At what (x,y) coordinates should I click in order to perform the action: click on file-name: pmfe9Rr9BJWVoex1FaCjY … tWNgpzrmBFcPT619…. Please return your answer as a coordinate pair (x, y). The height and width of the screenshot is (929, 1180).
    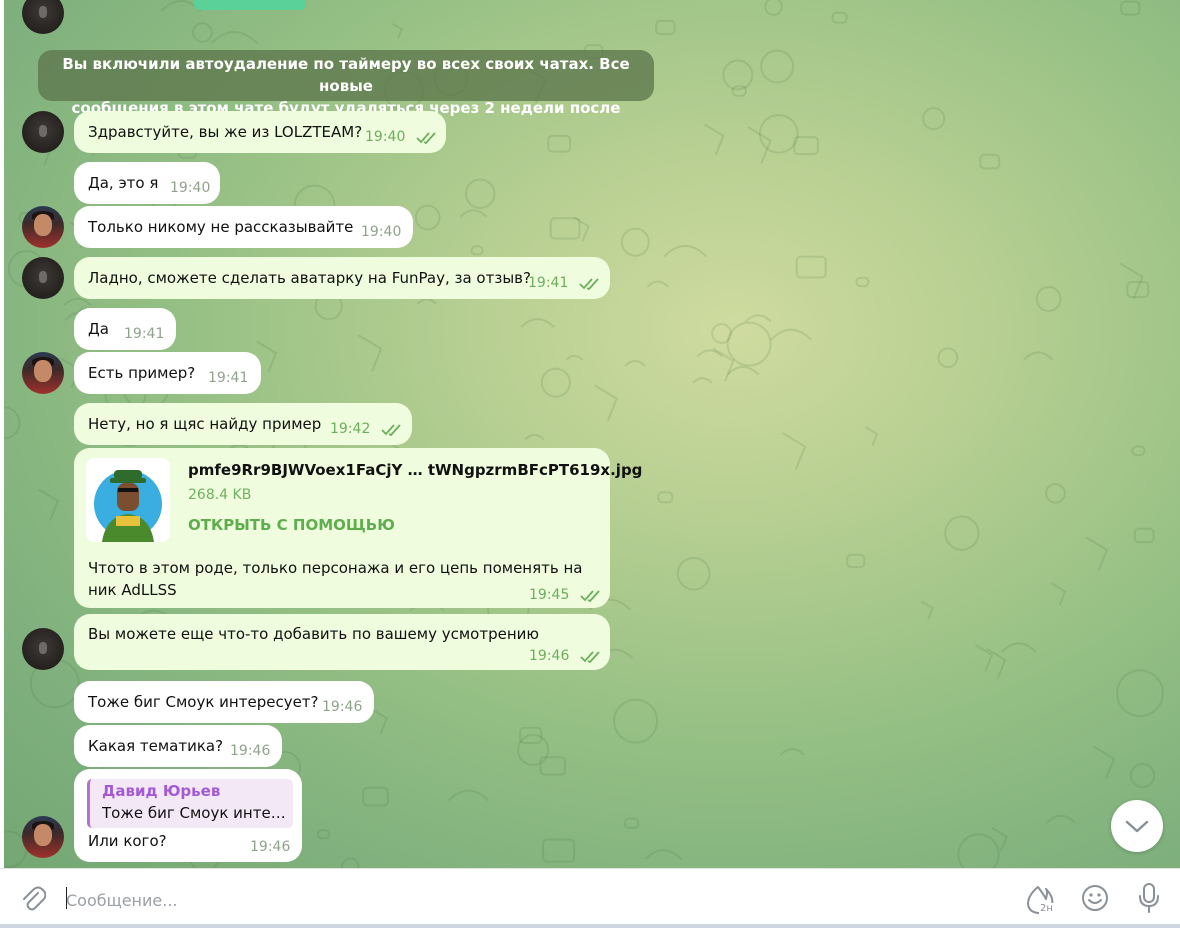
    Looking at the image, I should click on (415, 470).